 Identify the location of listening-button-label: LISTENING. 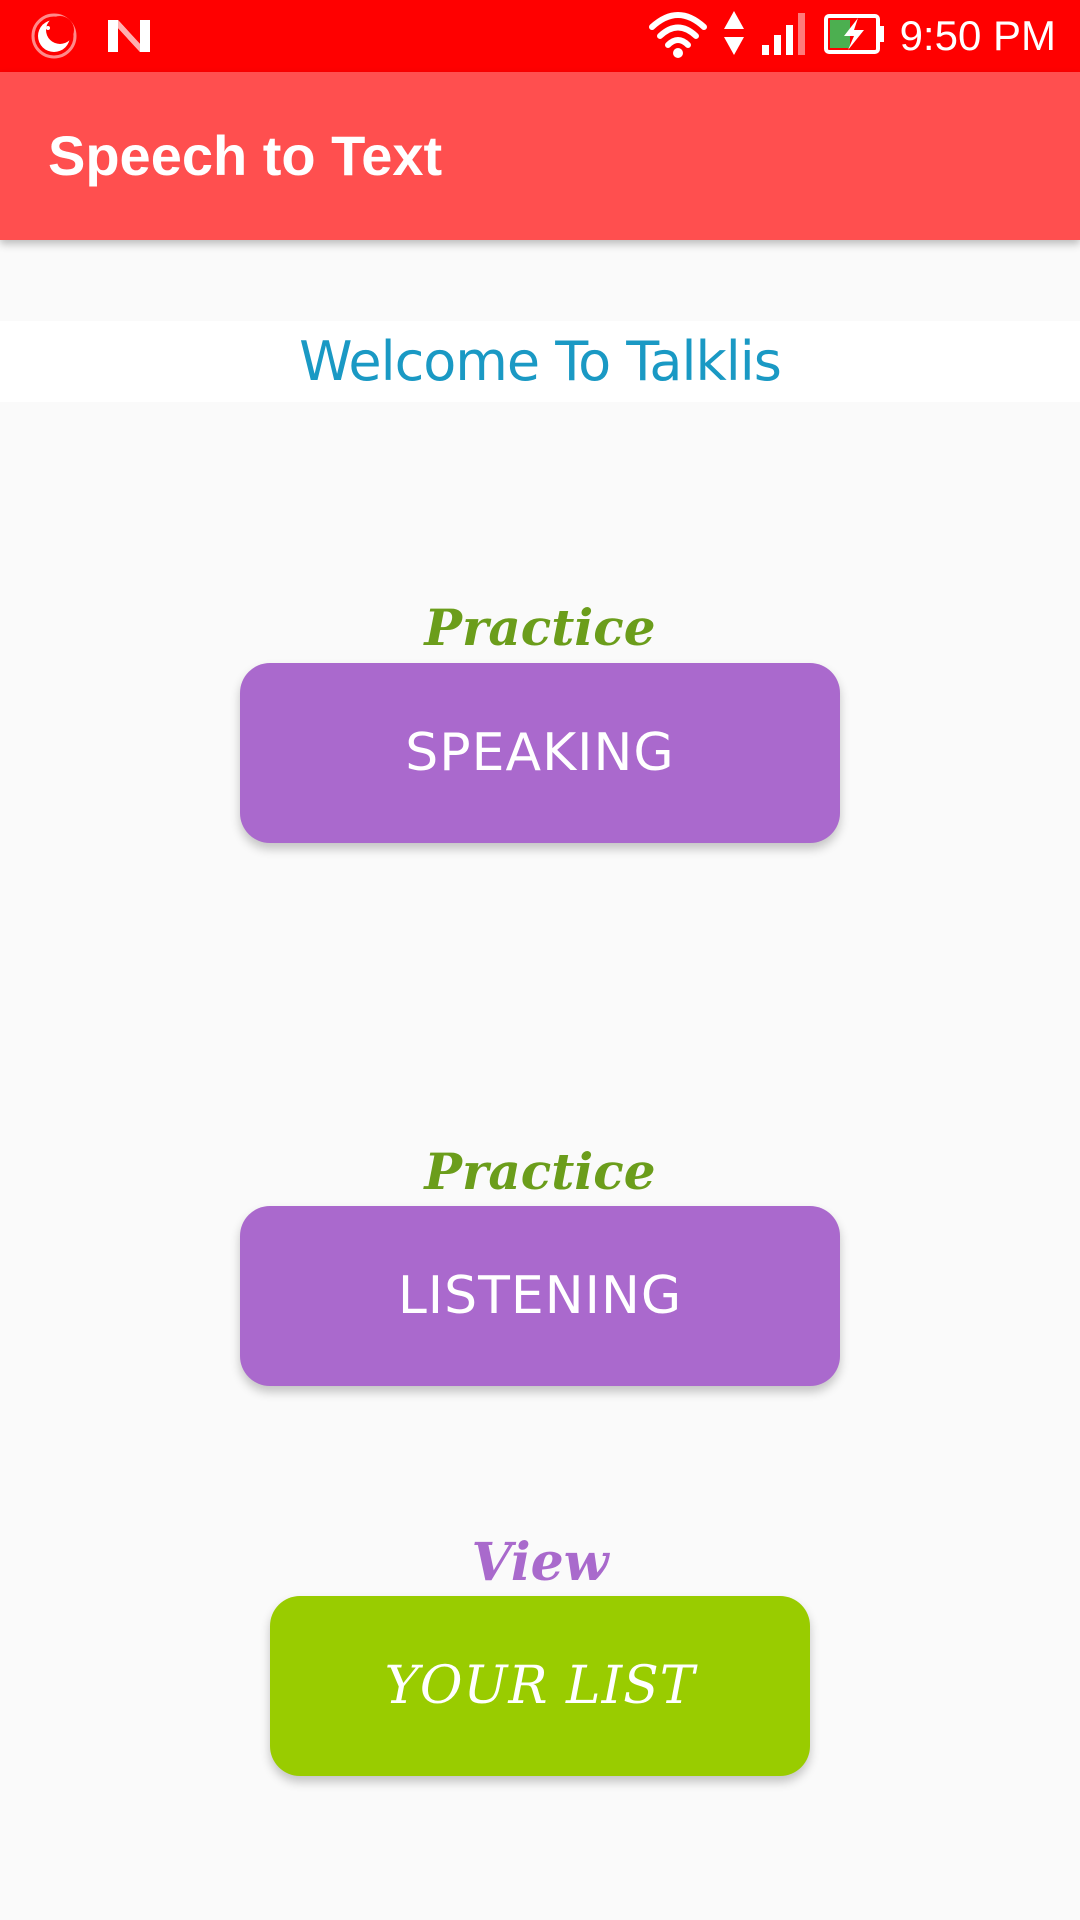
(540, 1296).